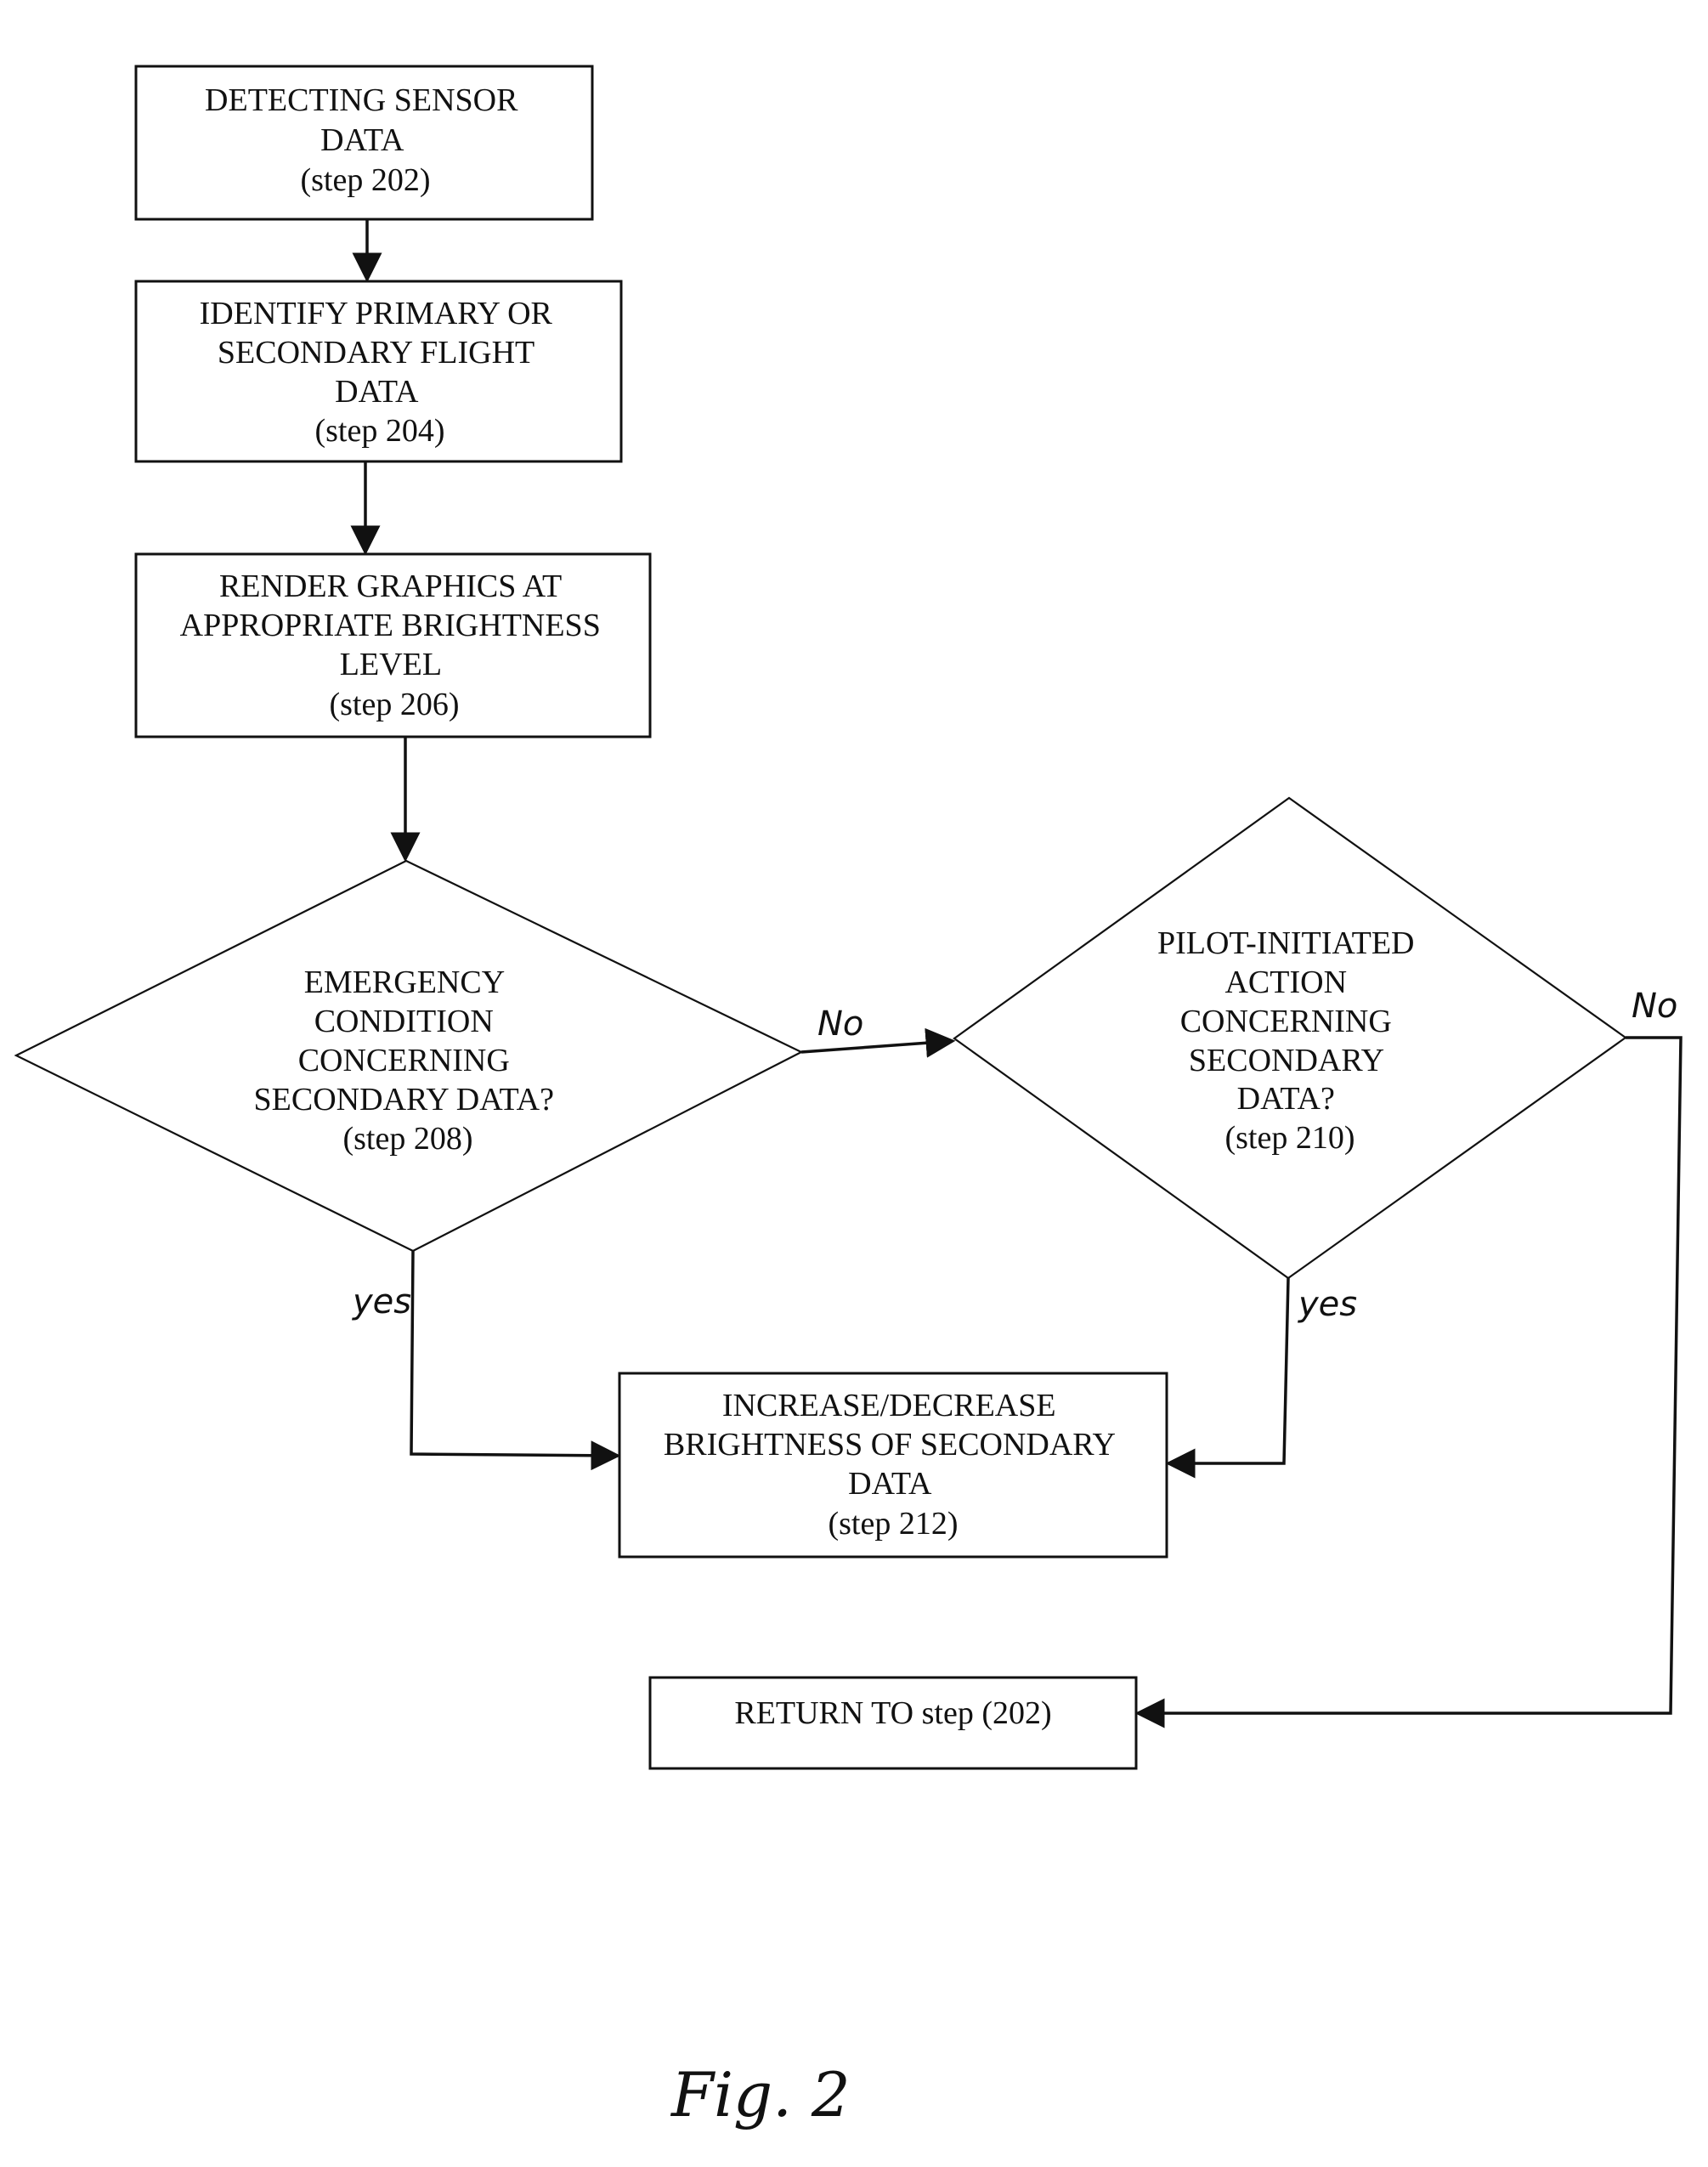 Image resolution: width=1708 pixels, height=2167 pixels. I want to click on edge-label-210-yes: yes, so click(1327, 1304).